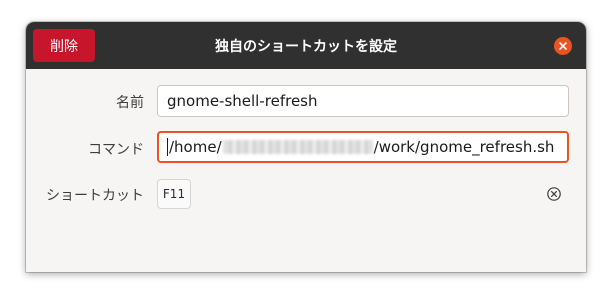  I want to click on name-value: gnome-shell-refresh, so click(242, 101).